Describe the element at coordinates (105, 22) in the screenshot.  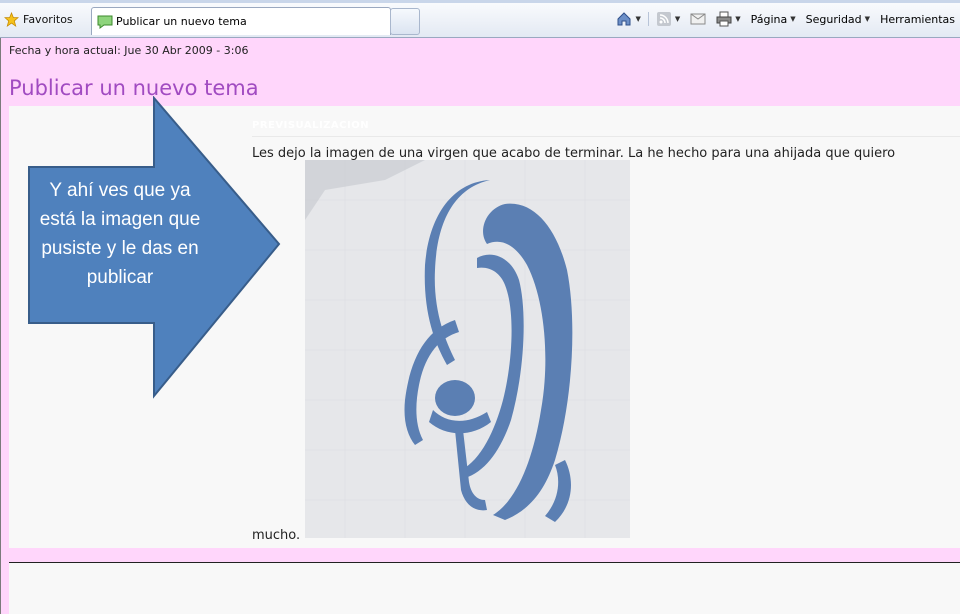
I see `speech-bubble-icon` at that location.